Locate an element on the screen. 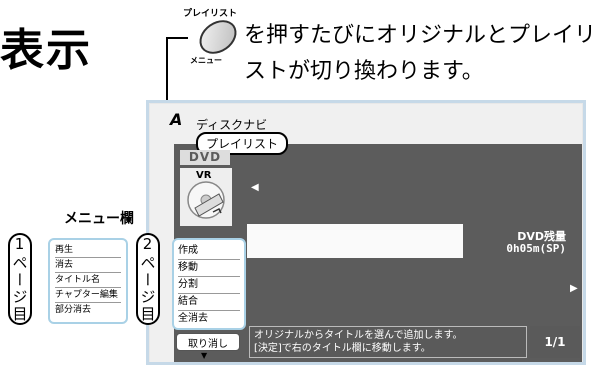 This screenshot has width=611, height=373. menu-column-title: メニュー欄 is located at coordinates (99, 219).